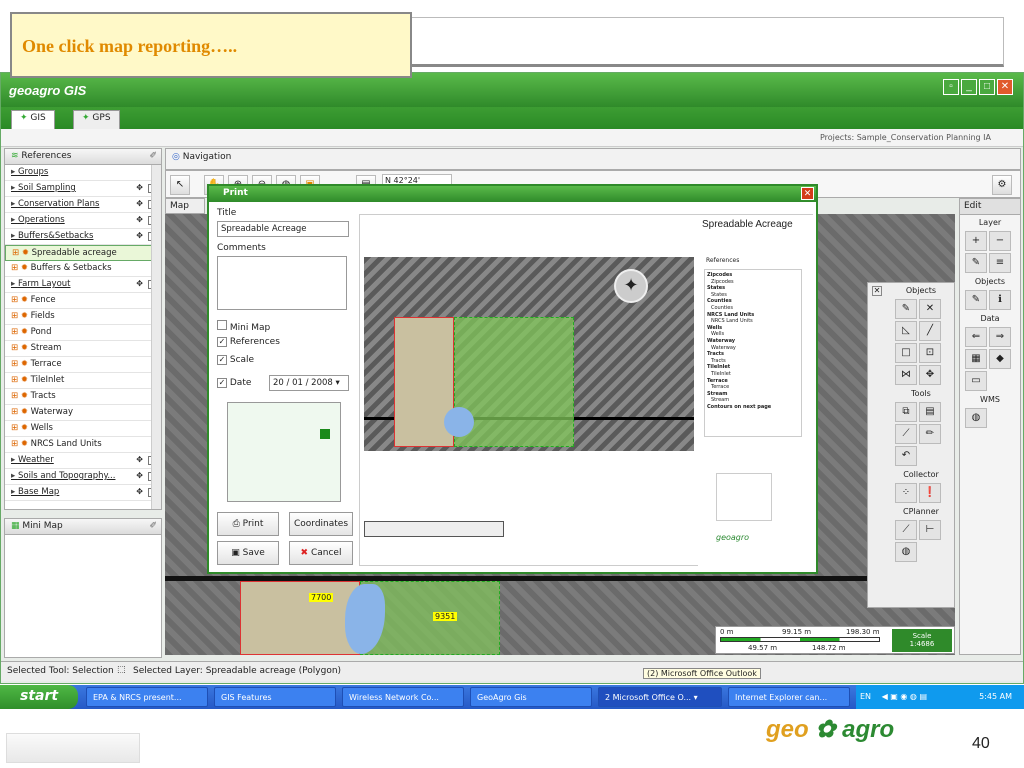  Describe the element at coordinates (987, 87) in the screenshot. I see `maximize-icon: □` at that location.